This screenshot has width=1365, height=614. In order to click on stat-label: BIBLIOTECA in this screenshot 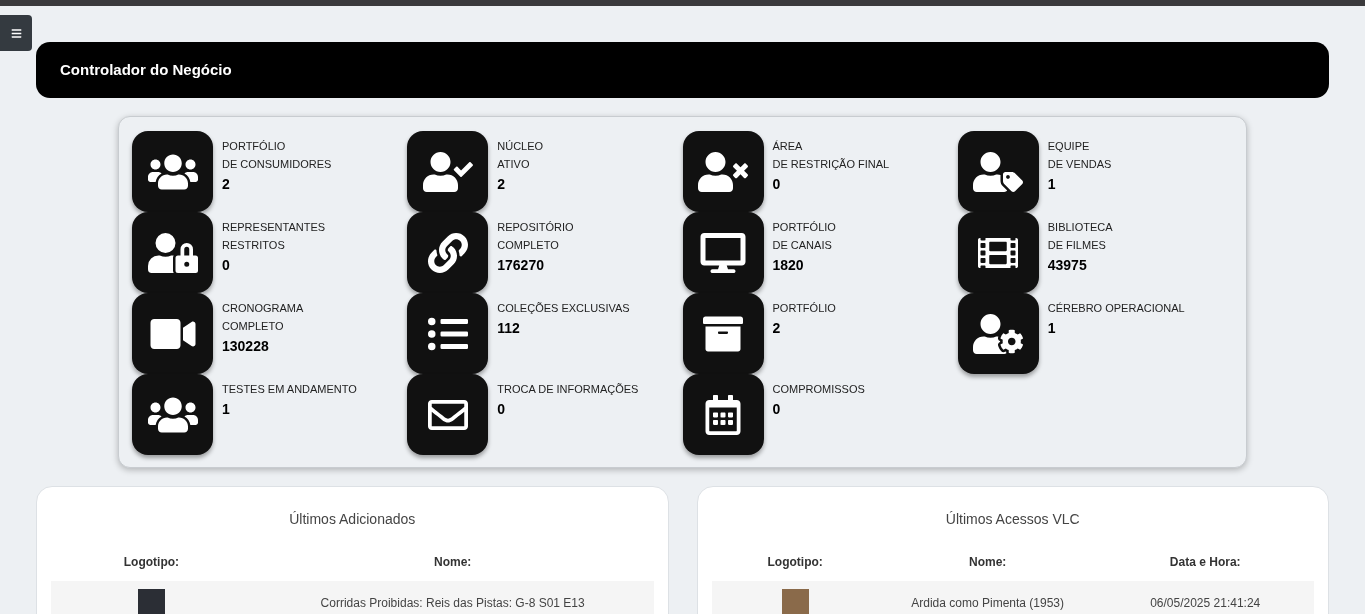, I will do `click(1080, 227)`.